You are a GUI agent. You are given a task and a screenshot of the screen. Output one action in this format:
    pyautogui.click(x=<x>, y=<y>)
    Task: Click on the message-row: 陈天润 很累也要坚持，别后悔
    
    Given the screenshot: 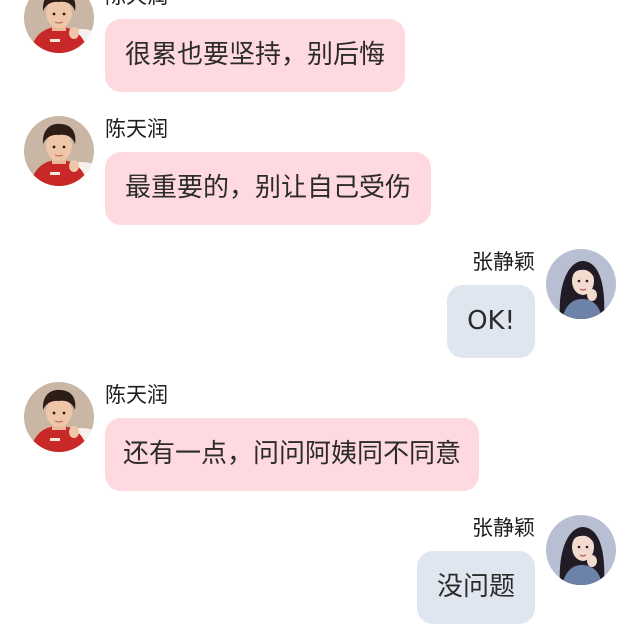 What is the action you would take?
    pyautogui.click(x=320, y=46)
    